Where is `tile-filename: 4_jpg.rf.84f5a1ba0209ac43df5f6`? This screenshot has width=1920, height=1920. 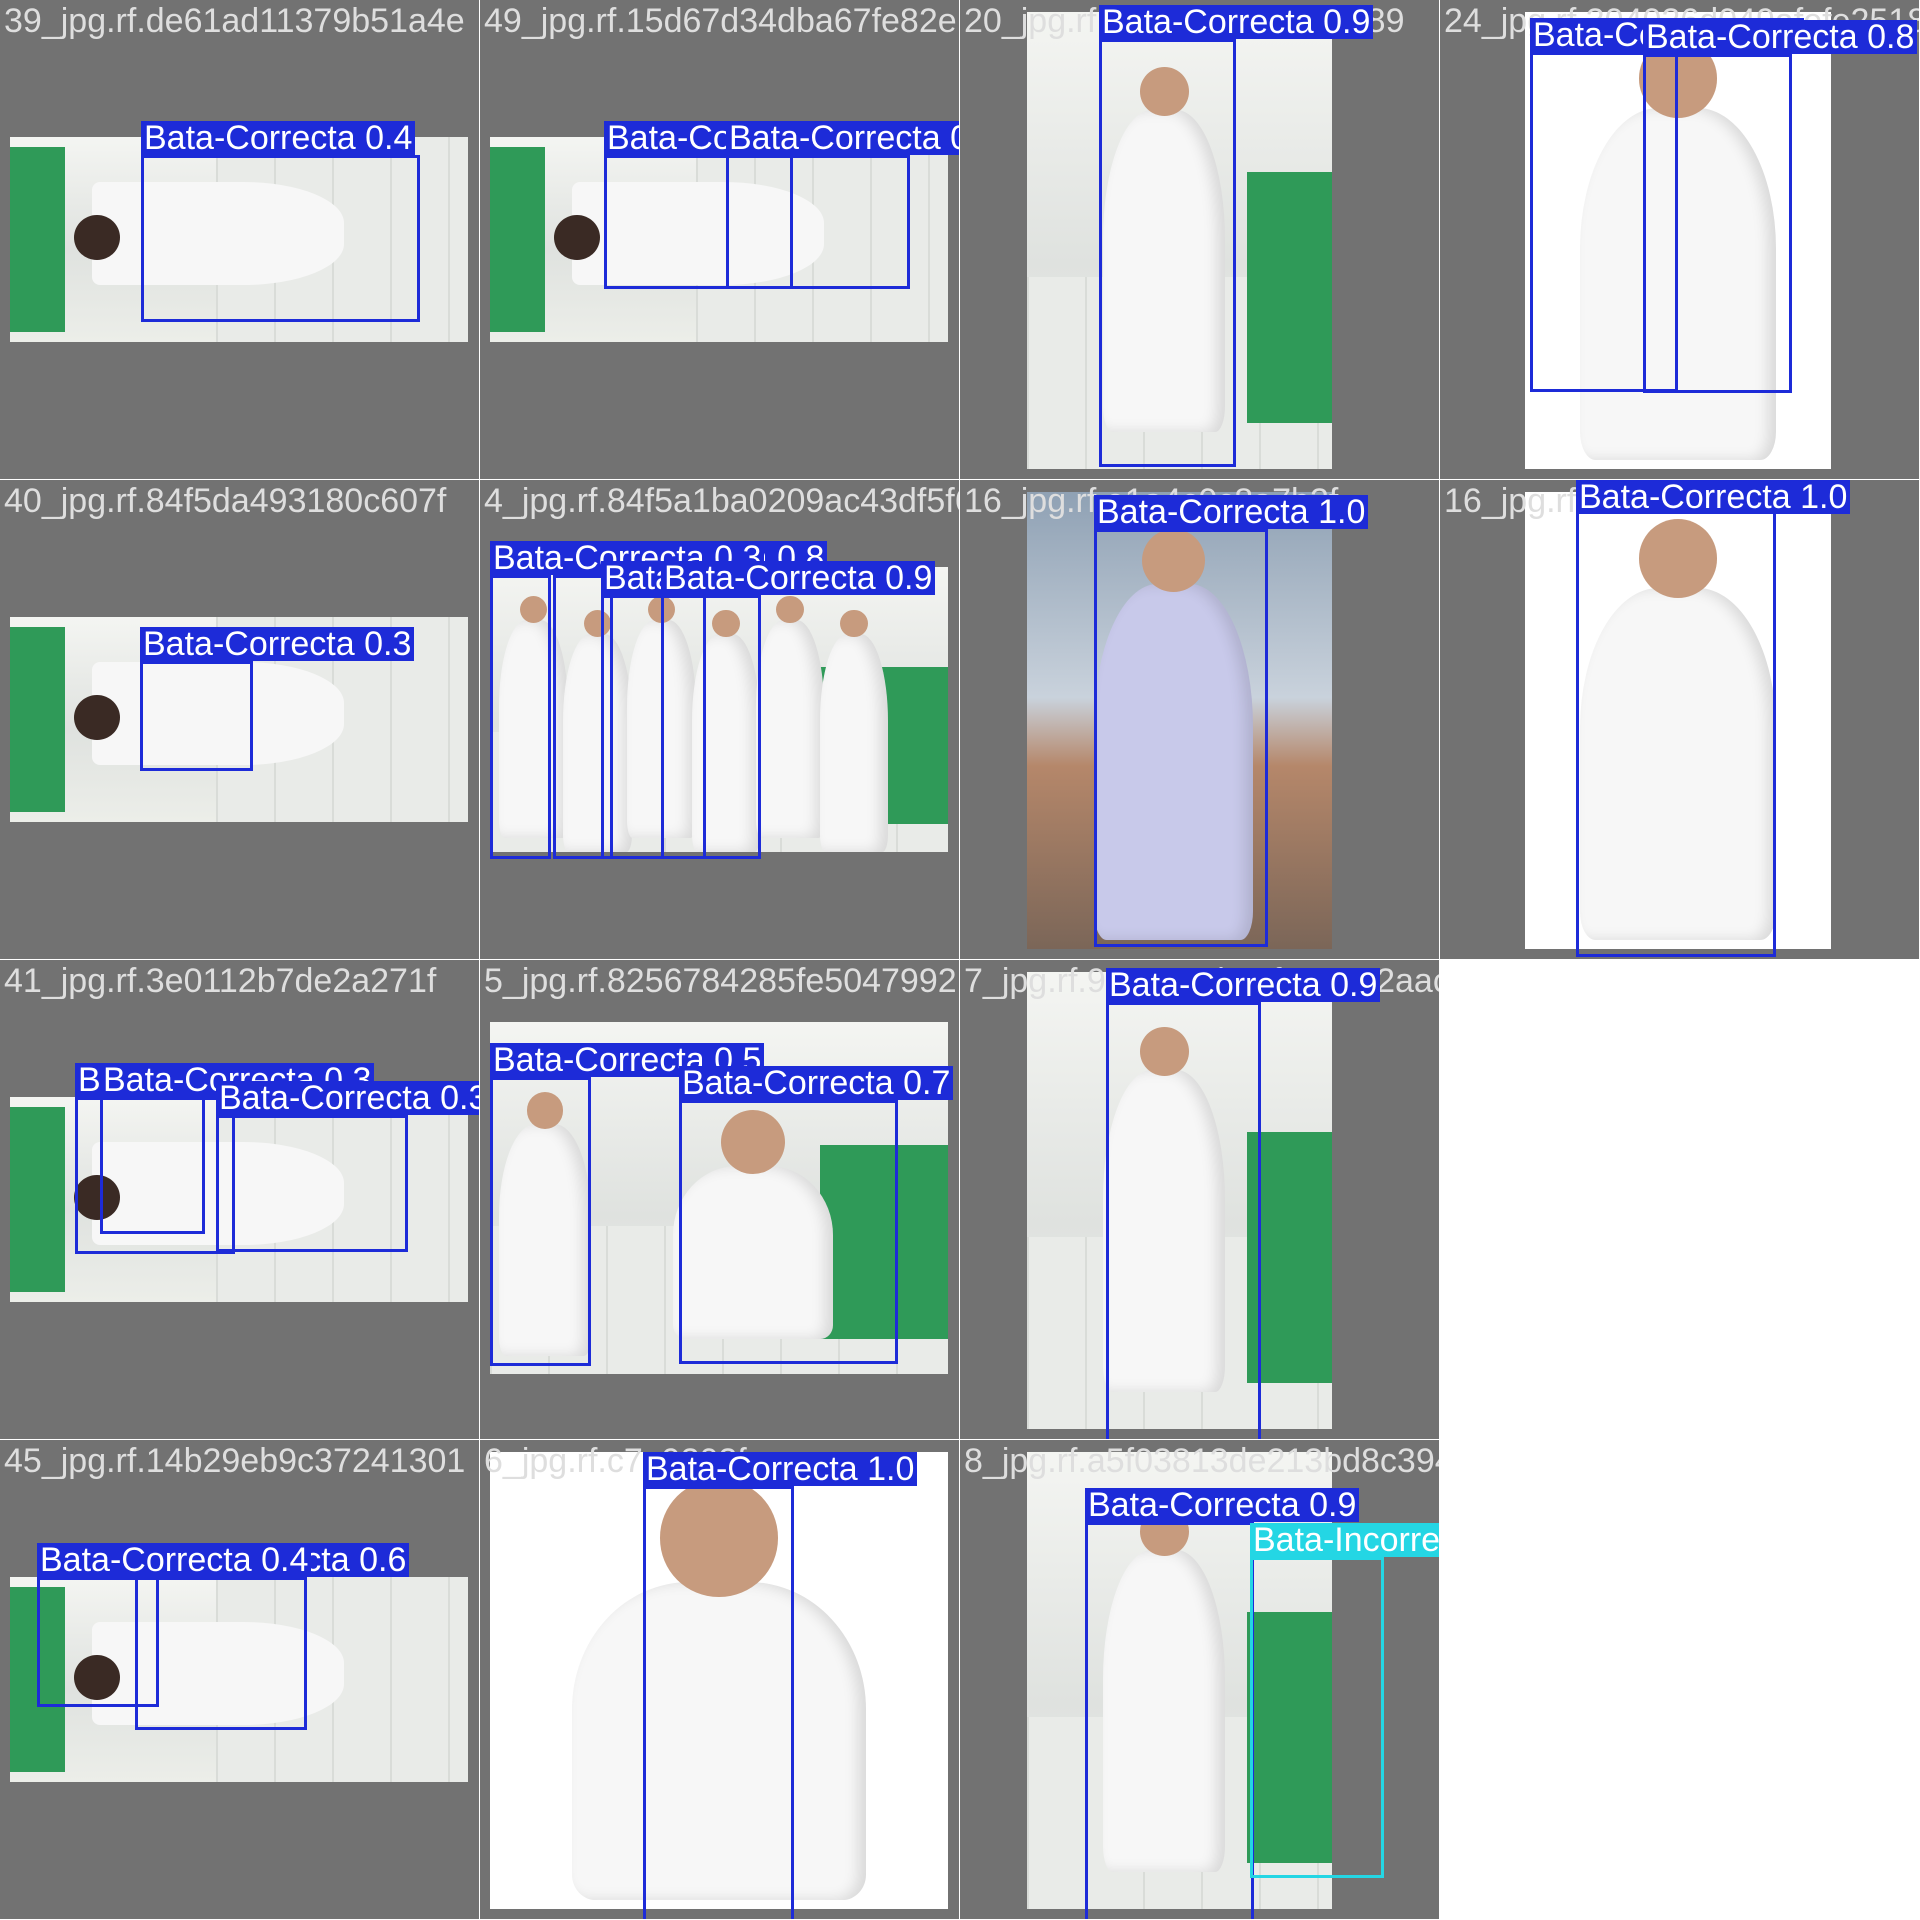
tile-filename: 4_jpg.rf.84f5a1ba0209ac43df5f6 is located at coordinates (721, 501).